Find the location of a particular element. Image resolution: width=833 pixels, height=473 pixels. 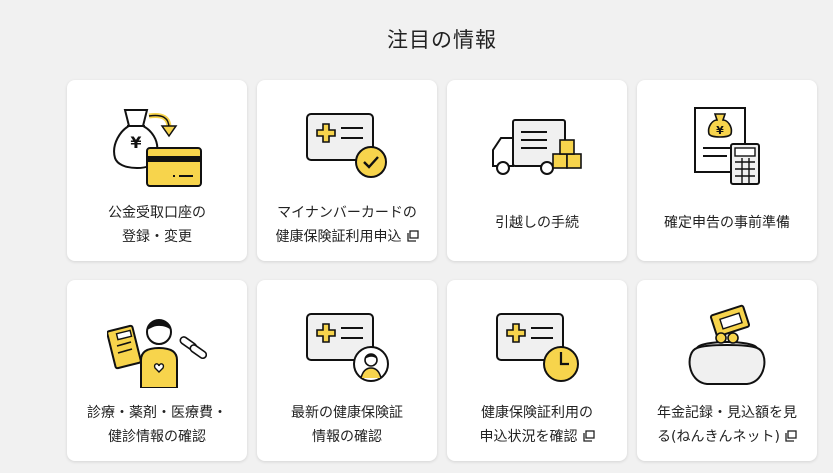

card-label-line2: 登録・変更 is located at coordinates (157, 237).